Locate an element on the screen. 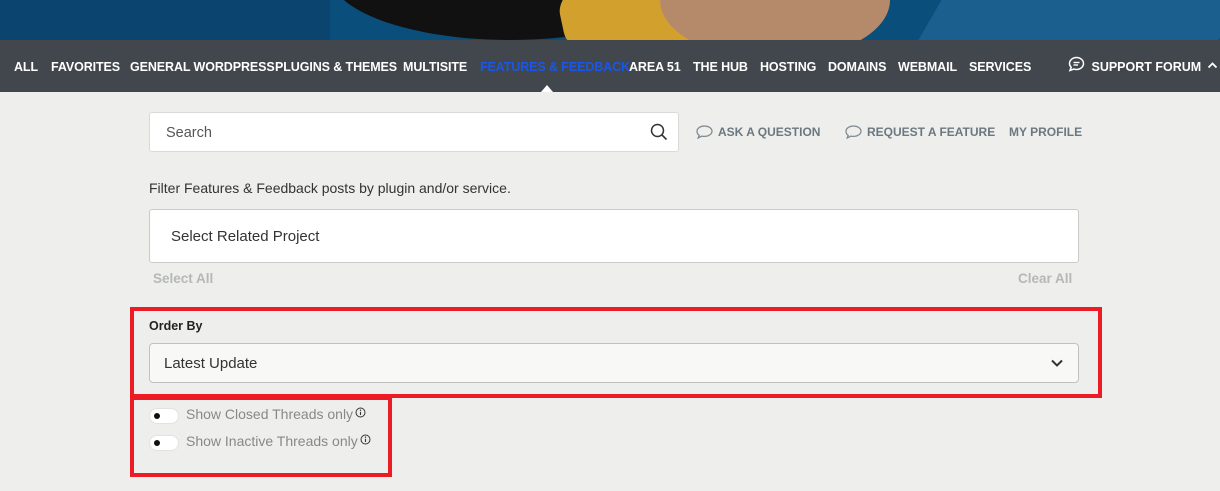  search-icon is located at coordinates (659, 132).